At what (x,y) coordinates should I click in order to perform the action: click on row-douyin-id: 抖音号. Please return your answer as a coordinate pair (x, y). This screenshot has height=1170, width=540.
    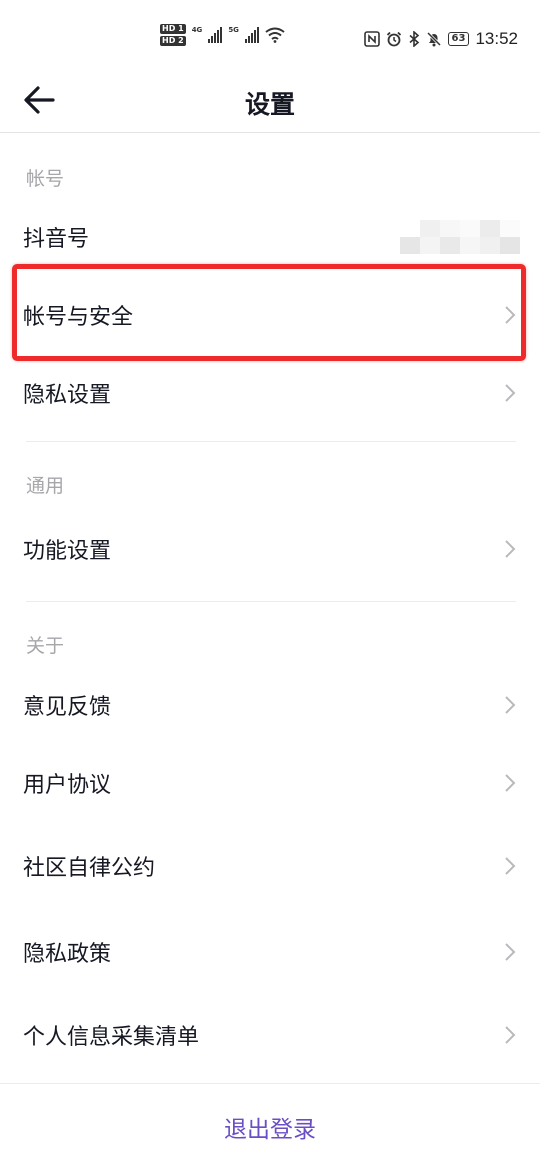
    Looking at the image, I should click on (270, 237).